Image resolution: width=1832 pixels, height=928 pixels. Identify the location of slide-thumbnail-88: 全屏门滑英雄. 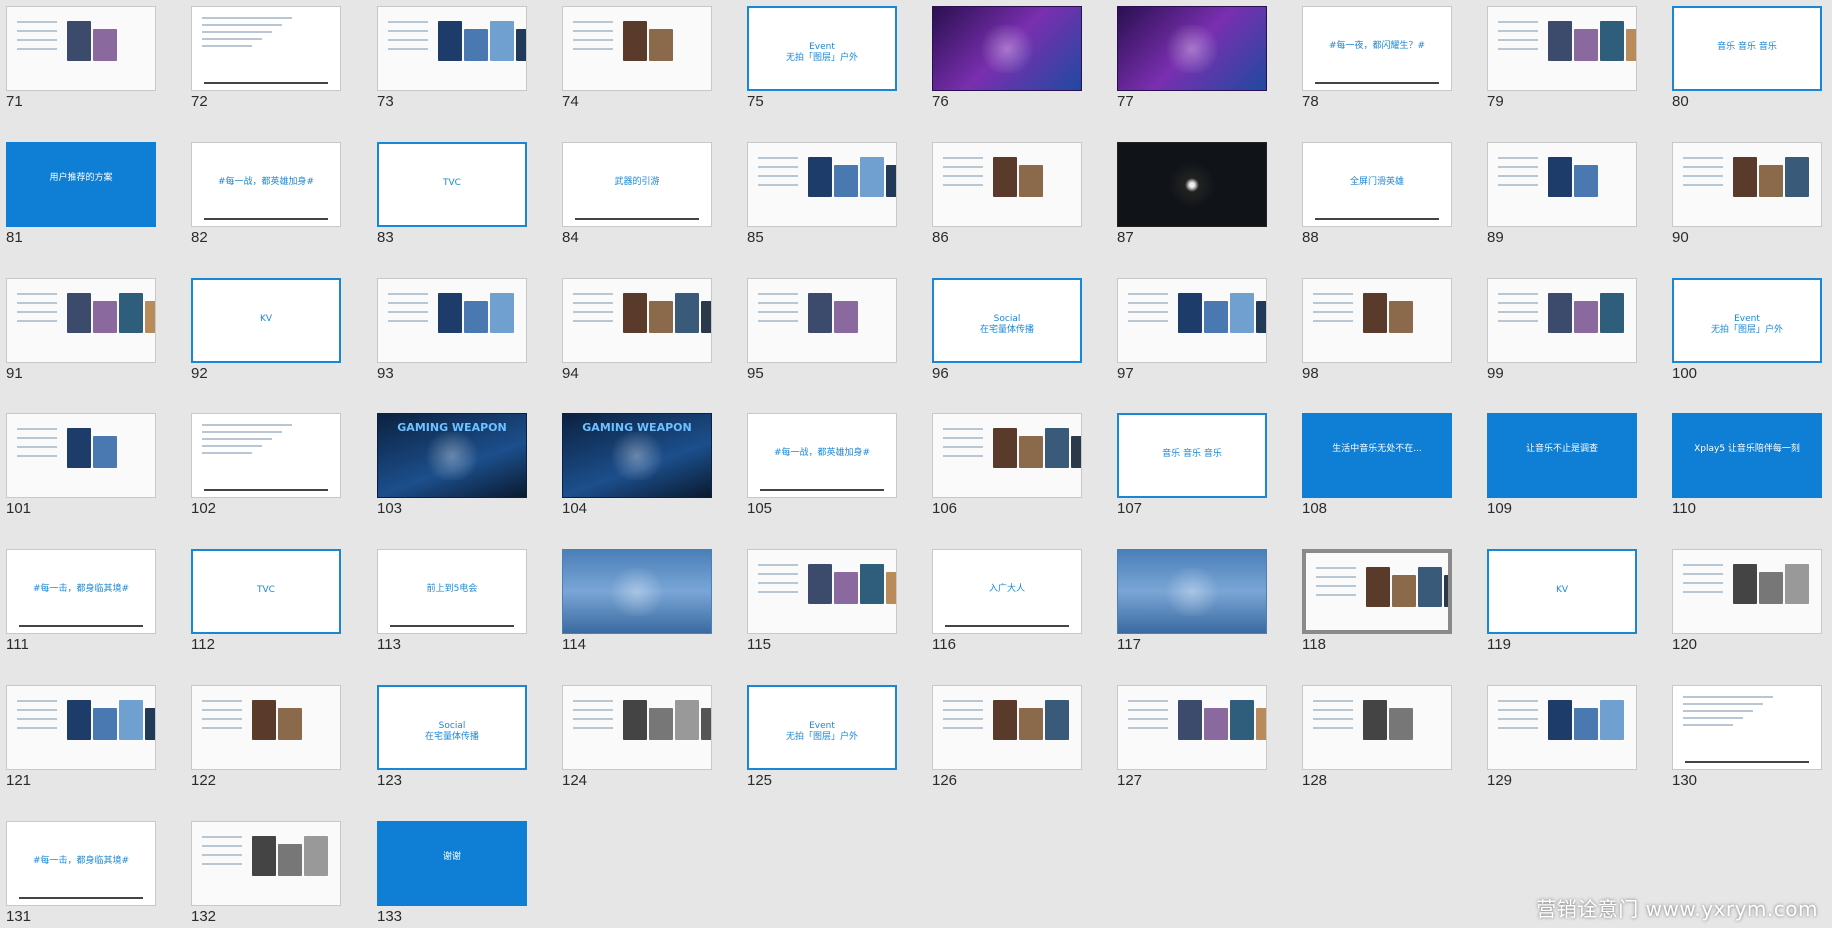
(1377, 184).